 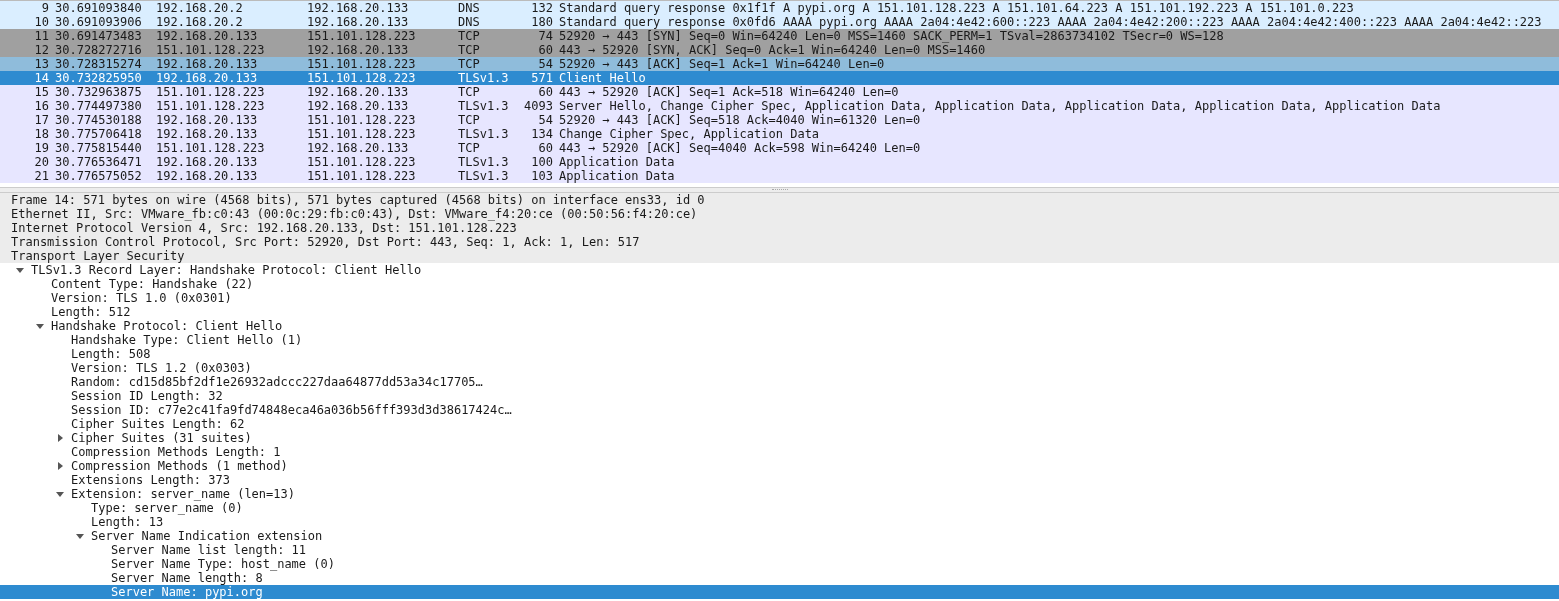 What do you see at coordinates (98, 92) in the screenshot?
I see `packet-time: 30.732963875` at bounding box center [98, 92].